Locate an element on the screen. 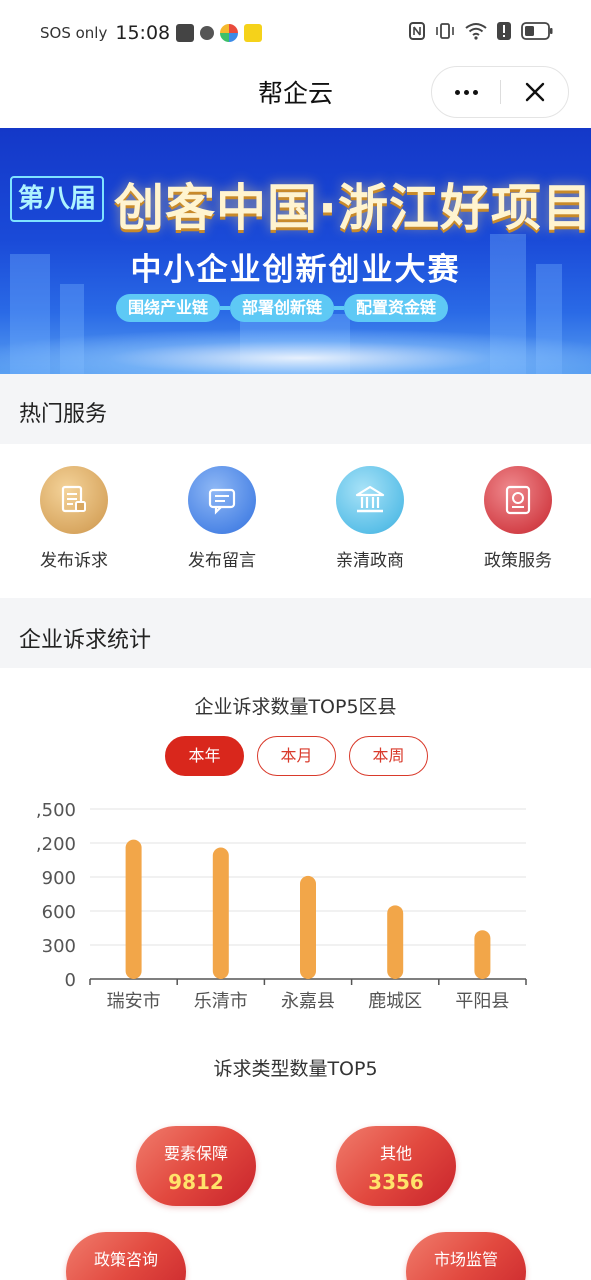  service-policy: 政策服务 is located at coordinates (518, 518).